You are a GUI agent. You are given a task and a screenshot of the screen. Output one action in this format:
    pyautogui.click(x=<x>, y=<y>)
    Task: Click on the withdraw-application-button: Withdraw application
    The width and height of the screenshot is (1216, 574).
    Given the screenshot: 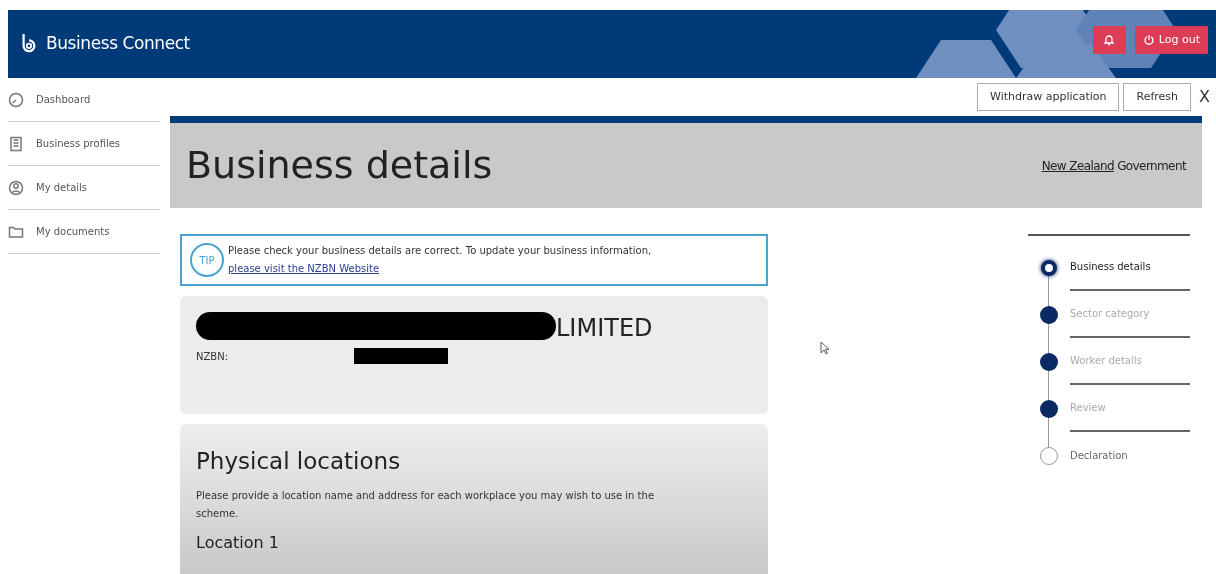 What is the action you would take?
    pyautogui.click(x=1048, y=97)
    